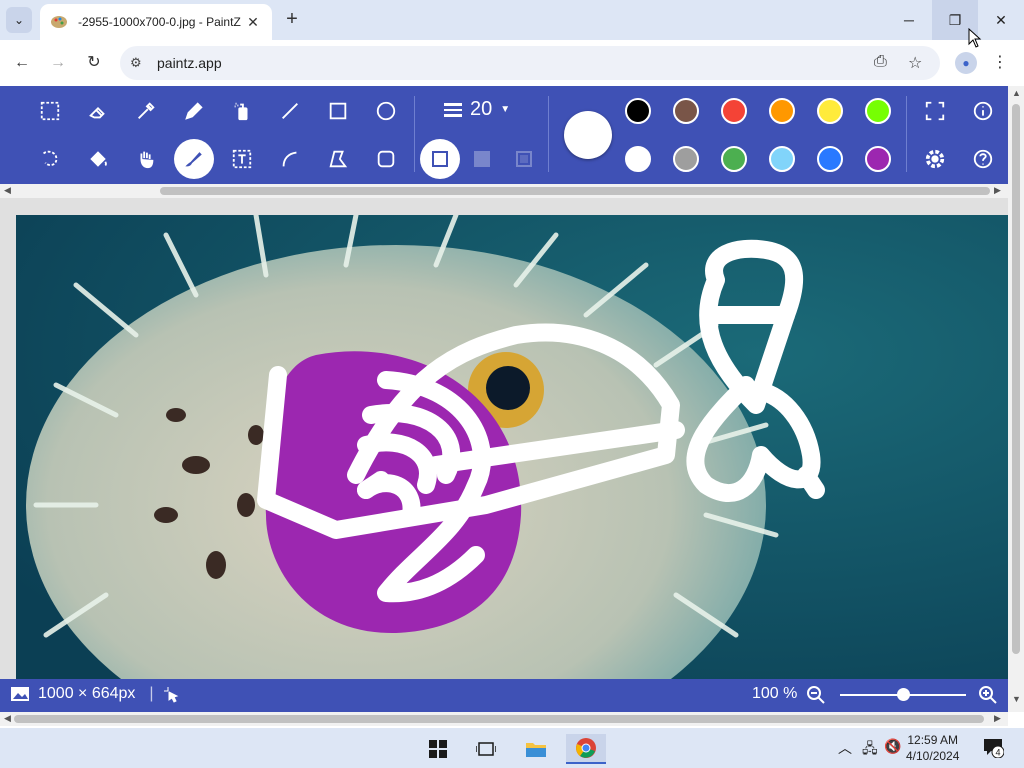 The height and width of the screenshot is (768, 1024). What do you see at coordinates (993, 747) in the screenshot?
I see `notification-center-icon: 4` at bounding box center [993, 747].